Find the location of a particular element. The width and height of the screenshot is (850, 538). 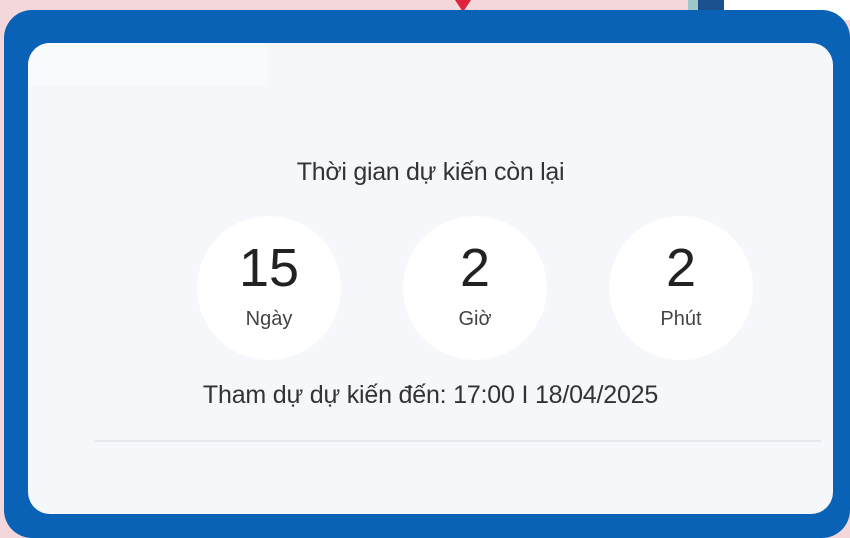

minutes-value: 2 is located at coordinates (681, 268).